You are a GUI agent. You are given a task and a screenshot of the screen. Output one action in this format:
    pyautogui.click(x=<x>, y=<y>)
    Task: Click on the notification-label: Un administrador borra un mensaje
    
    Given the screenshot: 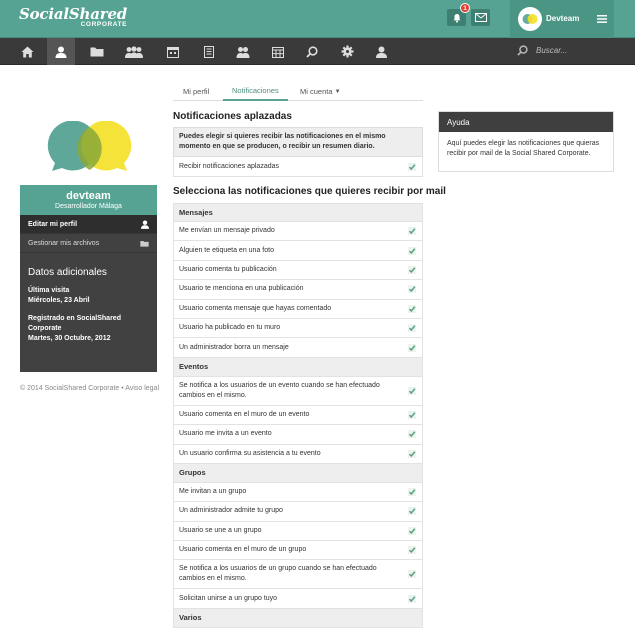 What is the action you would take?
    pyautogui.click(x=234, y=347)
    